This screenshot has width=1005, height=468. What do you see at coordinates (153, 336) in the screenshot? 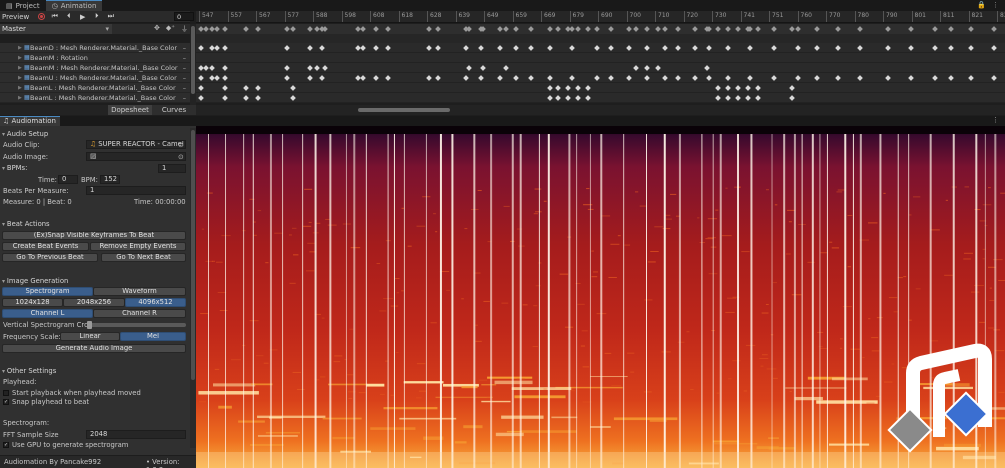
I see `mel-scale-button: Mel` at bounding box center [153, 336].